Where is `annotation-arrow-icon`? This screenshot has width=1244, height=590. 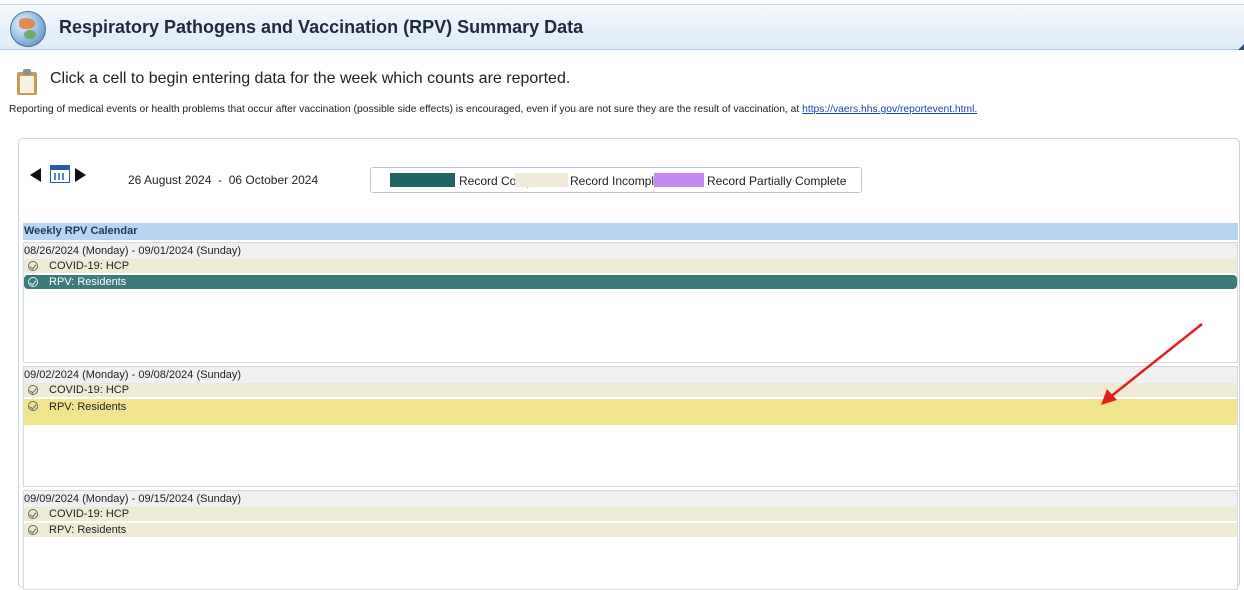 annotation-arrow-icon is located at coordinates (1152, 364).